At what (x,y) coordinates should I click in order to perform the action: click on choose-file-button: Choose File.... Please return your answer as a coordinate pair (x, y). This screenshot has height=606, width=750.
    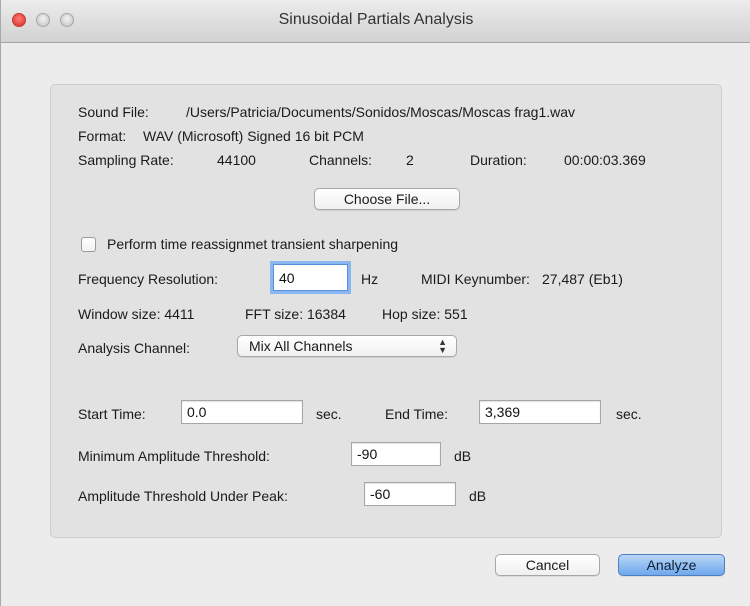
    Looking at the image, I should click on (387, 199).